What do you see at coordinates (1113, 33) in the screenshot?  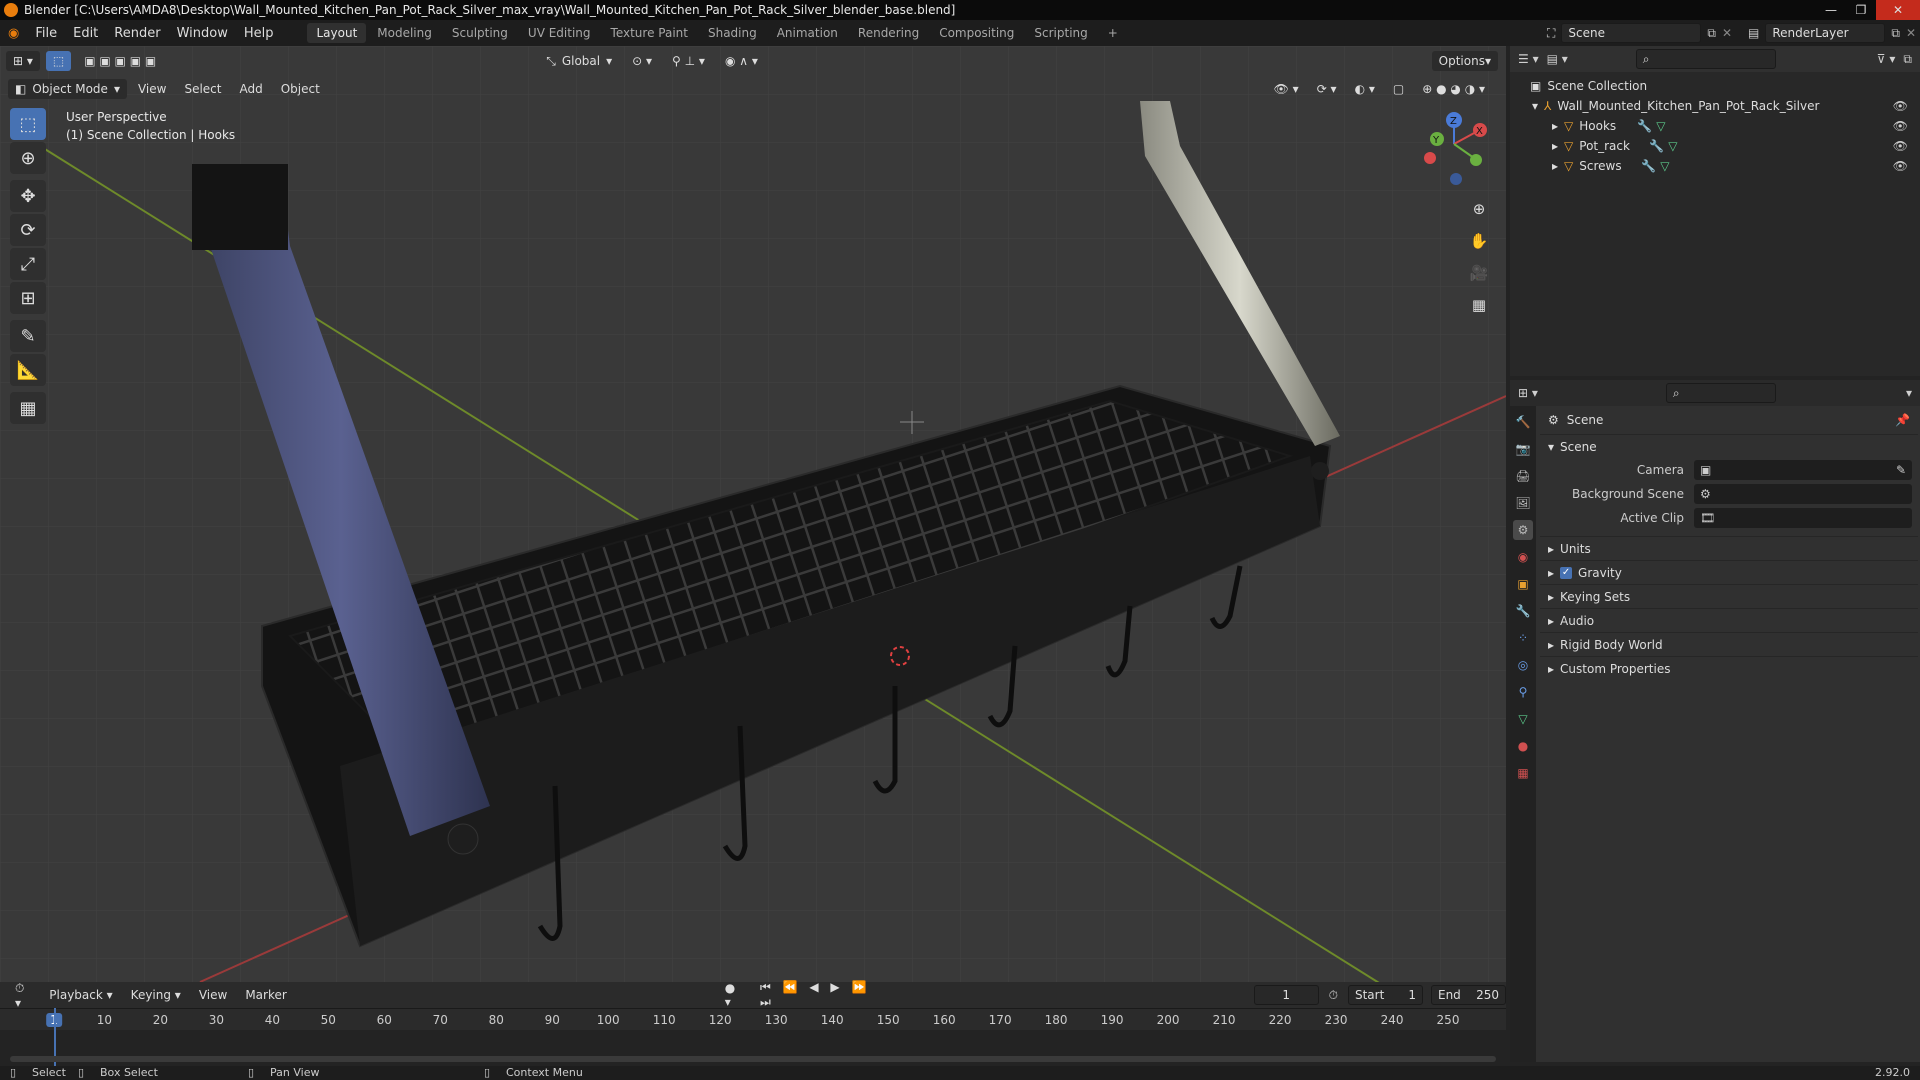 I see `add-workspace-icon: +` at bounding box center [1113, 33].